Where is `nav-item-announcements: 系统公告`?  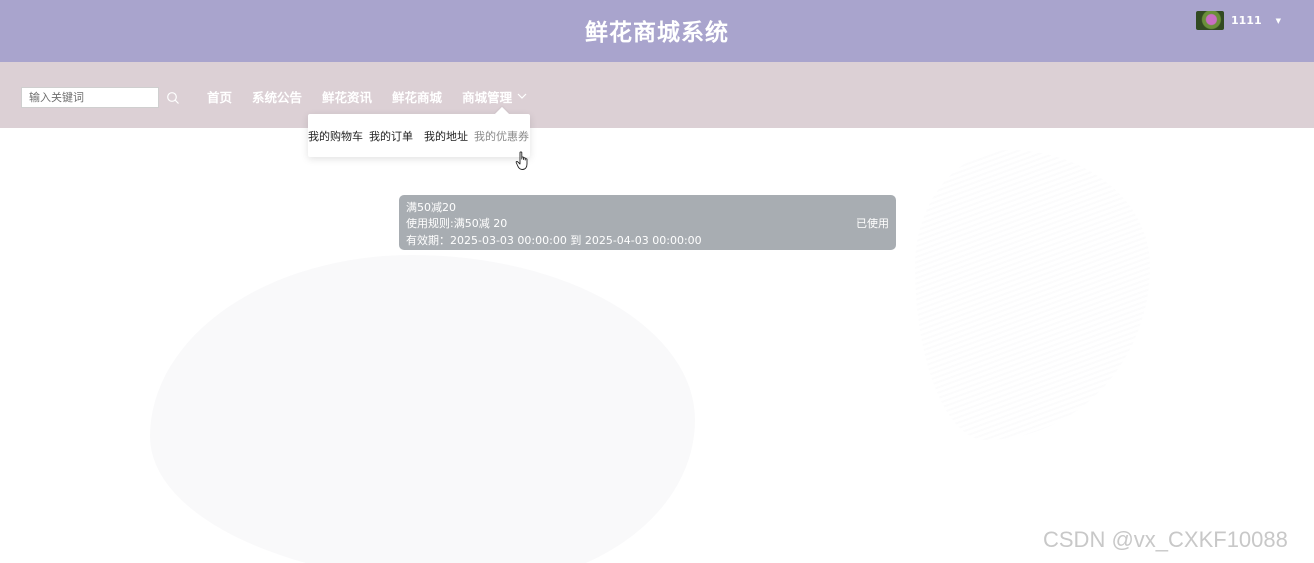 nav-item-announcements: 系统公告 is located at coordinates (277, 96).